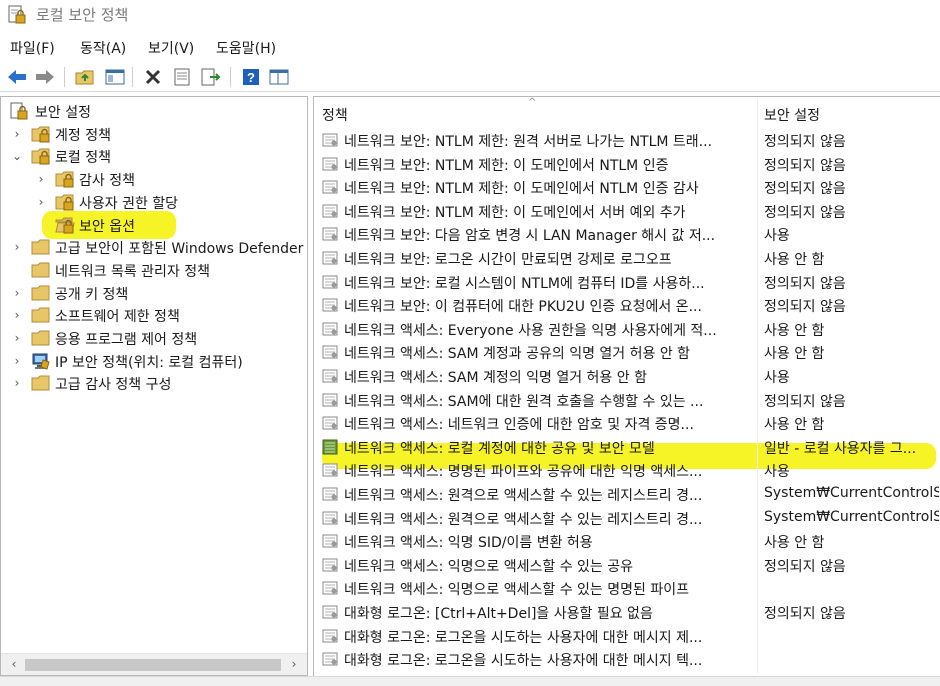 This screenshot has height=686, width=940. I want to click on forward-arrow-icon, so click(45, 77).